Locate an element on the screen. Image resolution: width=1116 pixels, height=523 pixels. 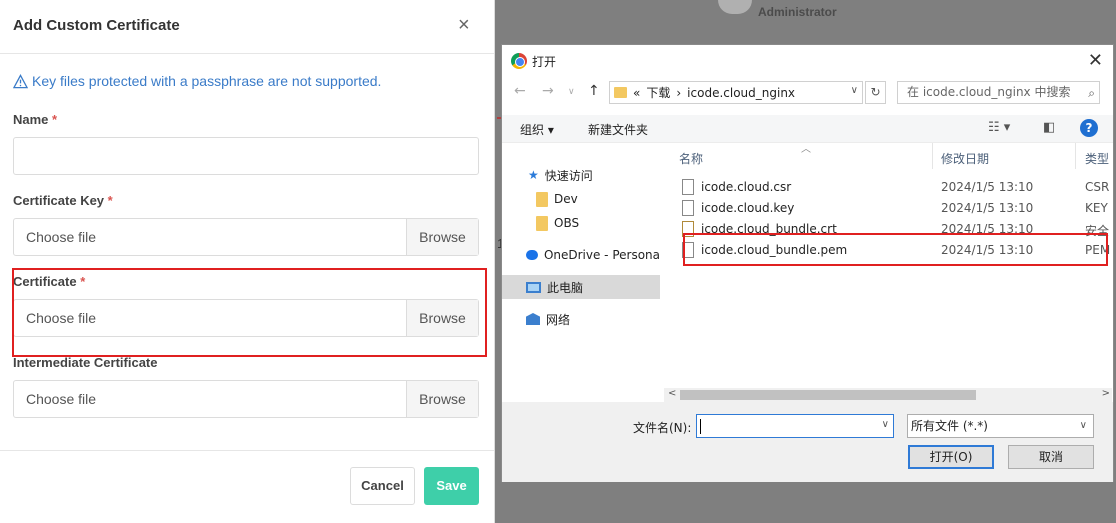
nav-onedrive: OneDrive - Persona is located at coordinates (581, 255).